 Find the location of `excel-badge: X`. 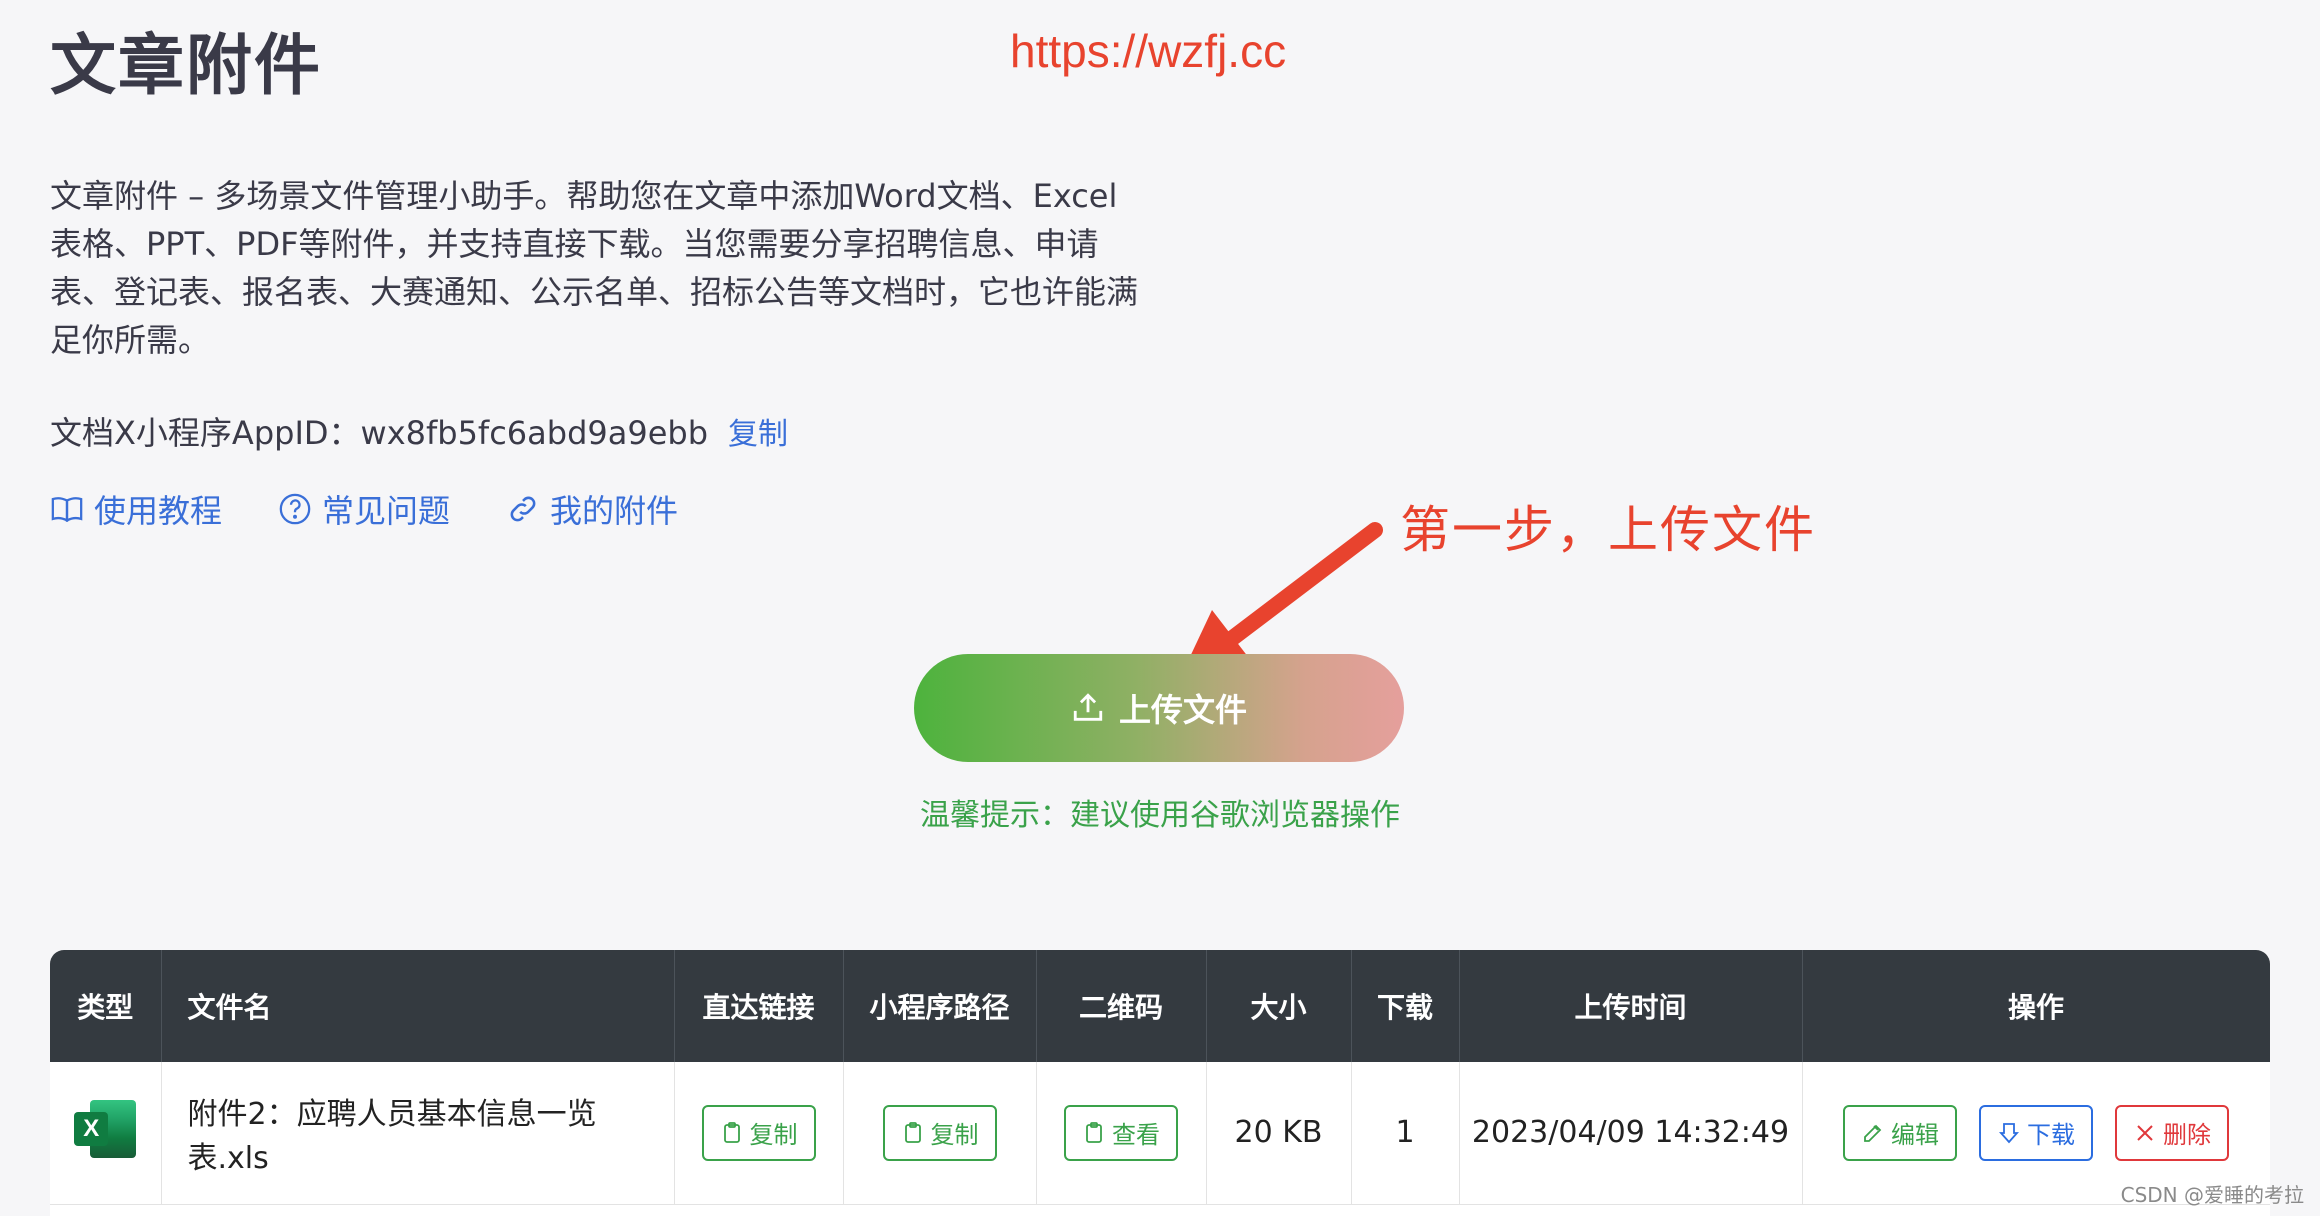

excel-badge: X is located at coordinates (91, 1128).